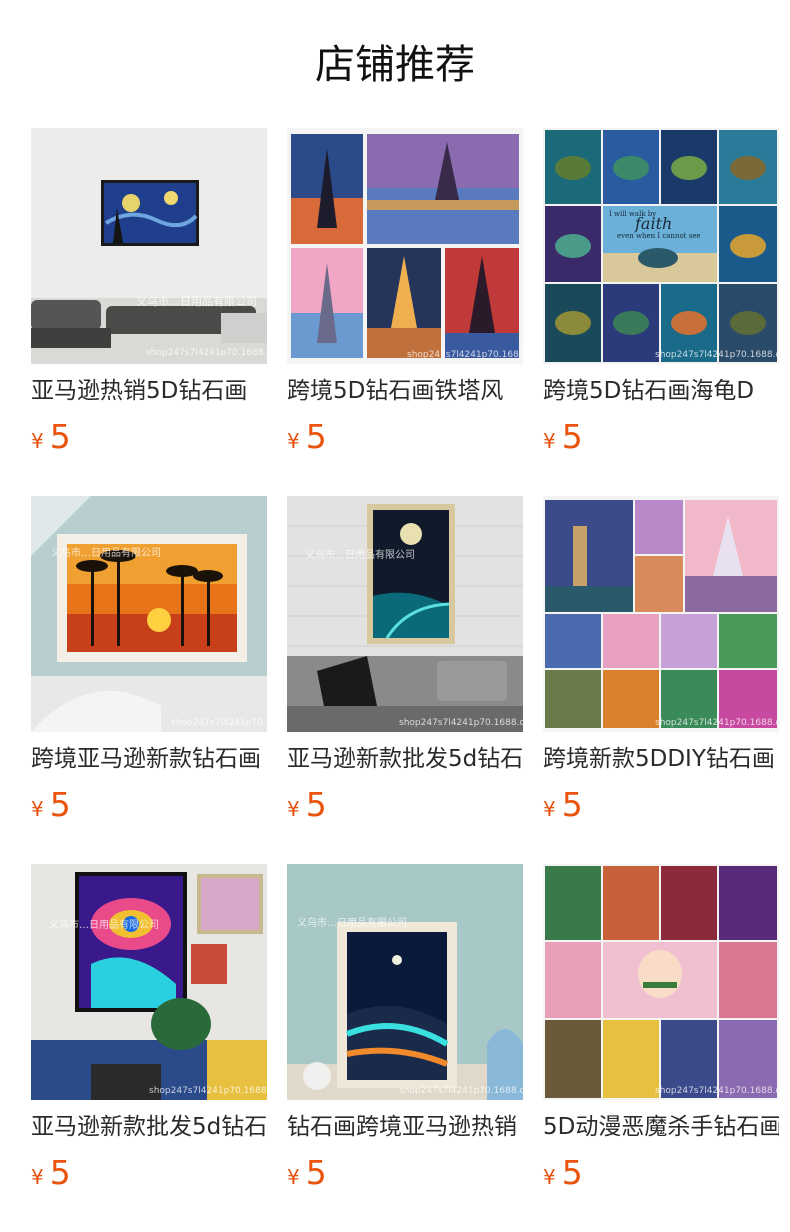 The width and height of the screenshot is (790, 1232). I want to click on page-title: 店铺推荐, so click(395, 65).